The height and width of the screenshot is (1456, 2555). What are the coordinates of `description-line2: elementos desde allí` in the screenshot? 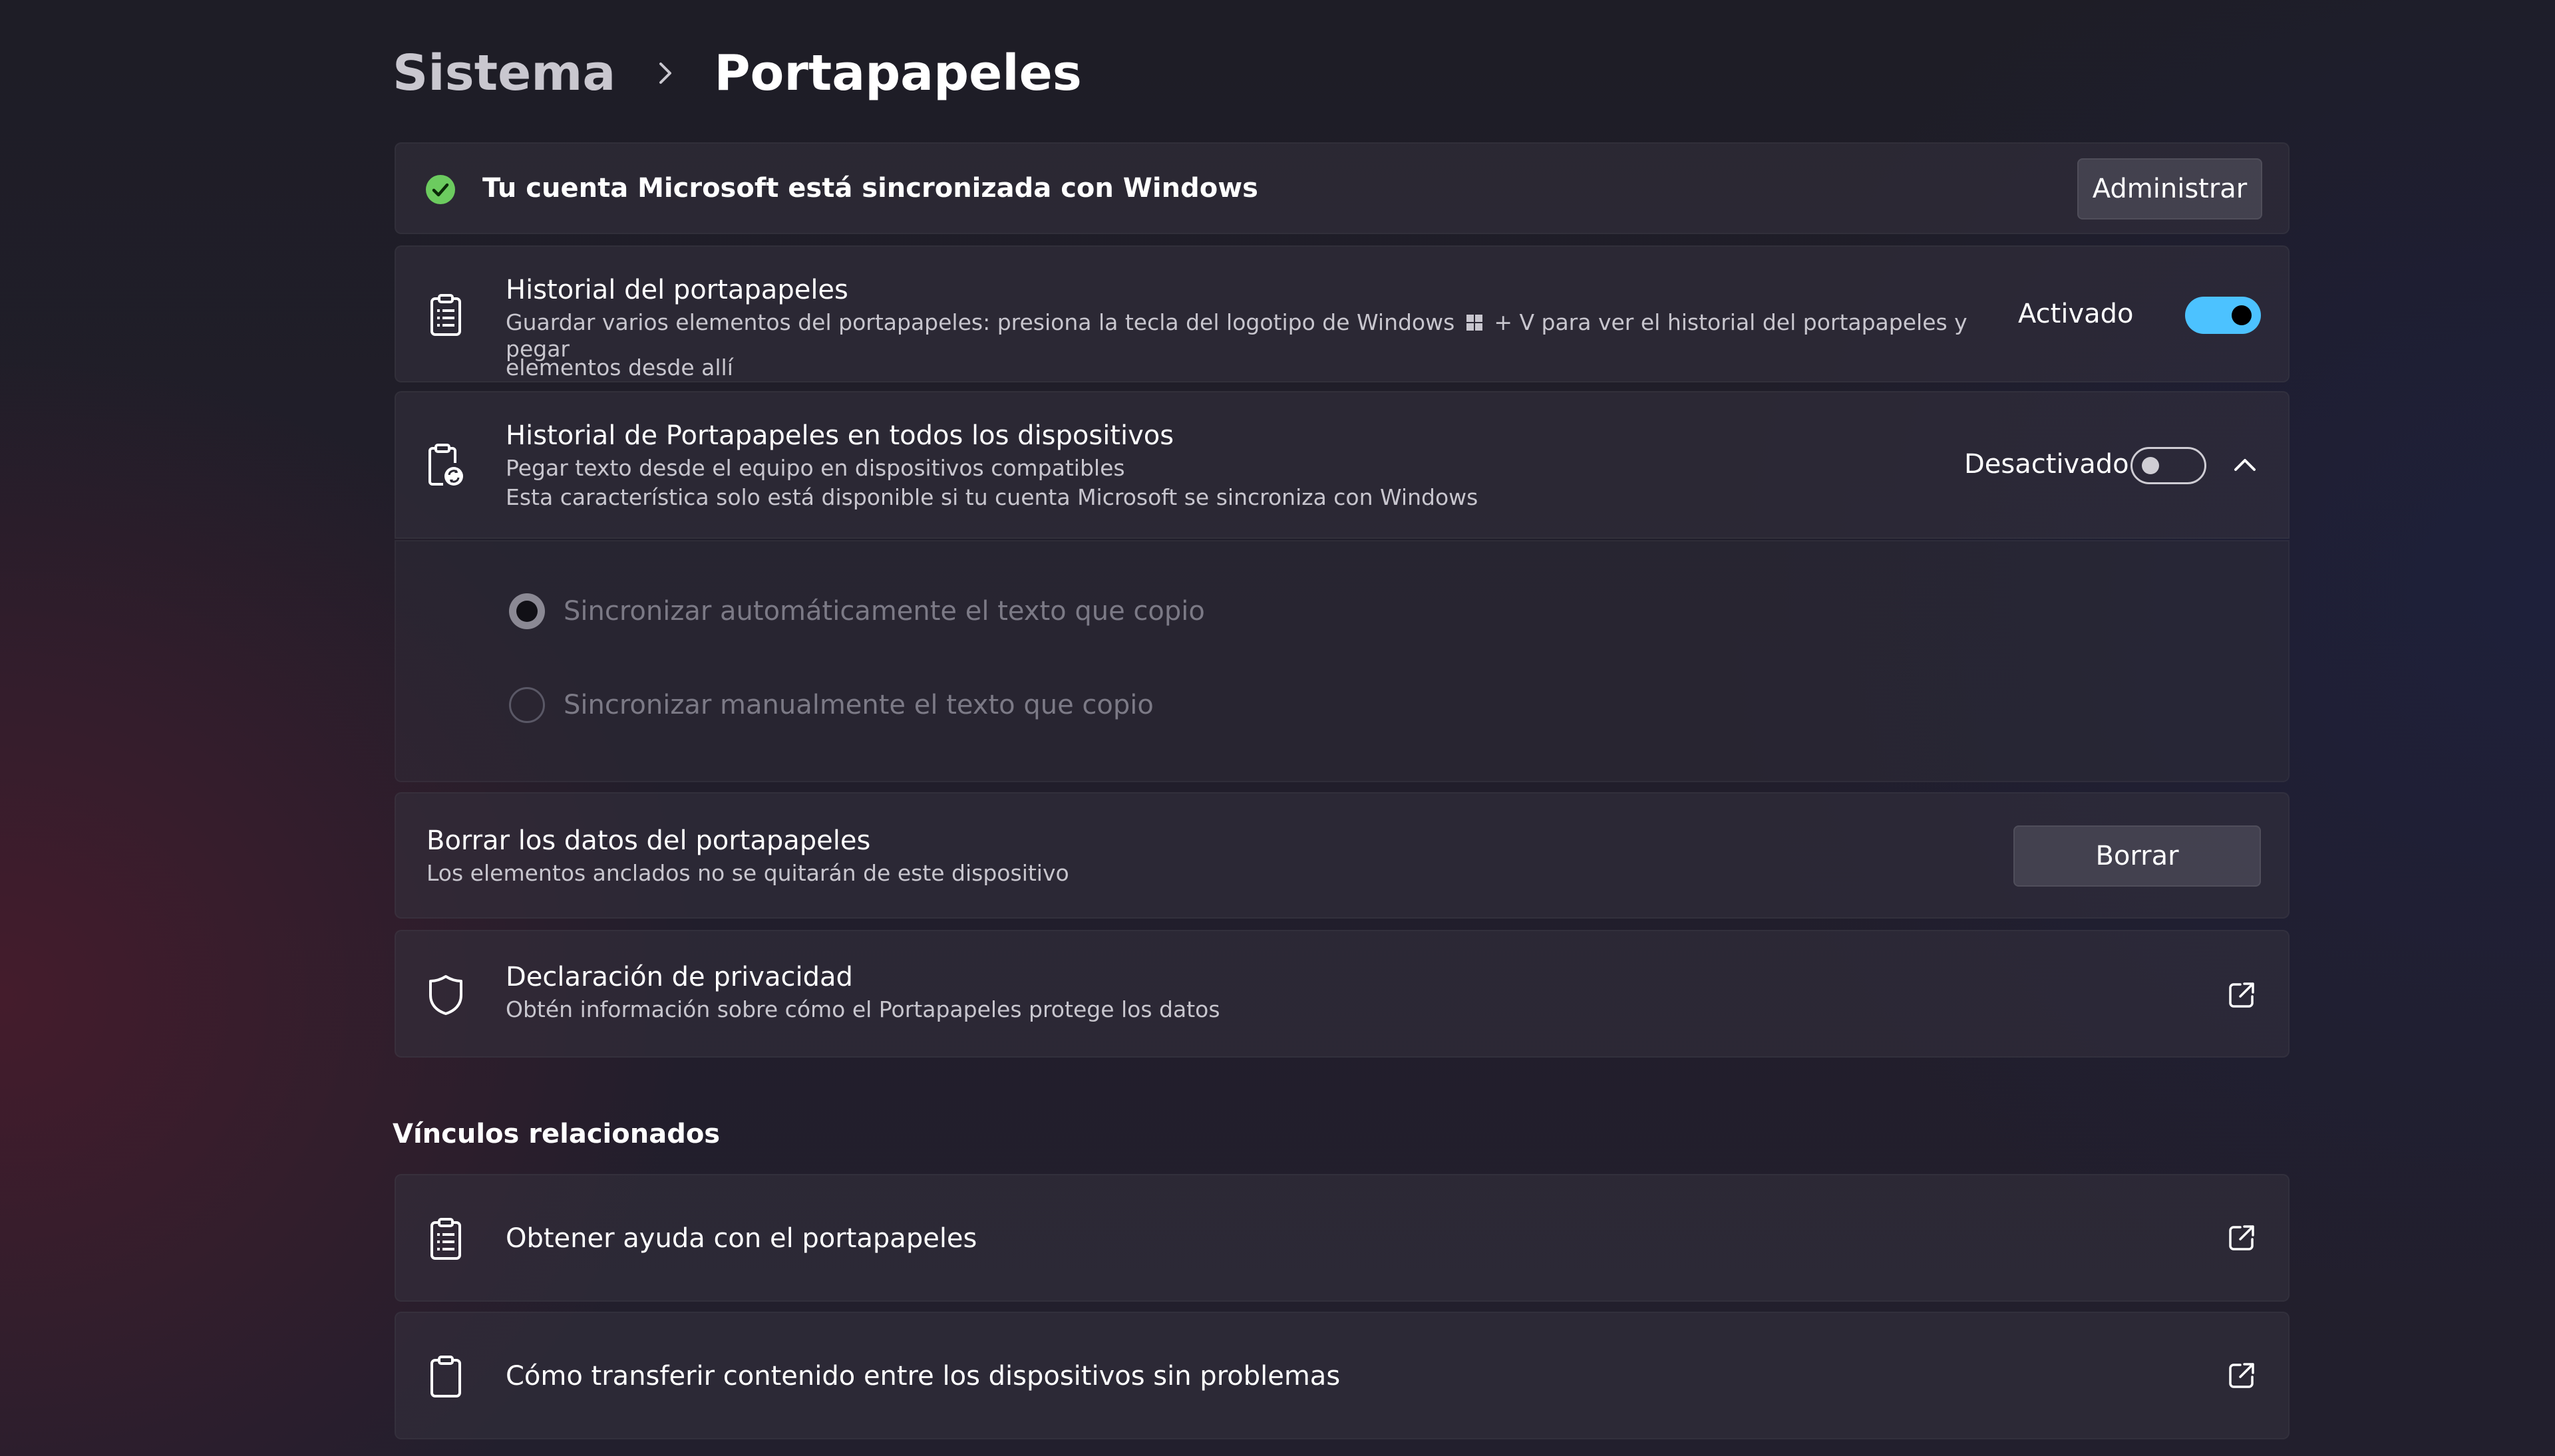 It's located at (619, 367).